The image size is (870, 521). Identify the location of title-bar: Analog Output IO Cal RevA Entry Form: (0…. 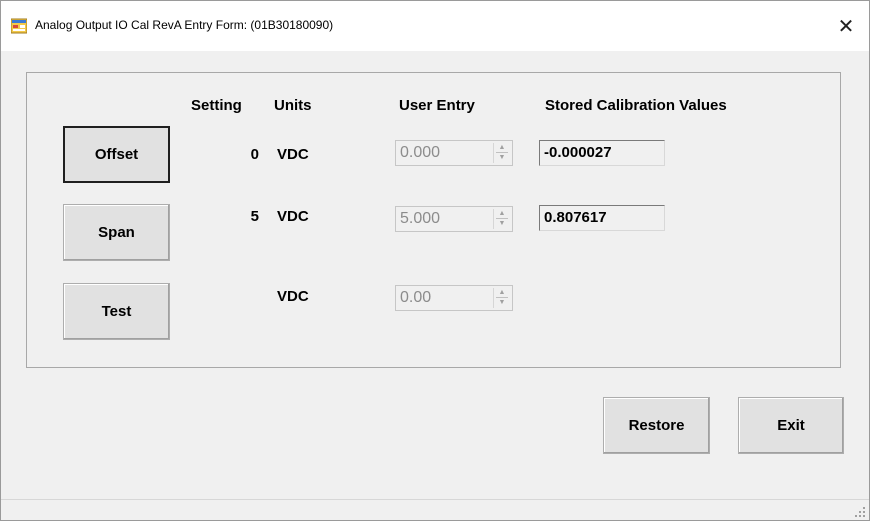
(435, 26).